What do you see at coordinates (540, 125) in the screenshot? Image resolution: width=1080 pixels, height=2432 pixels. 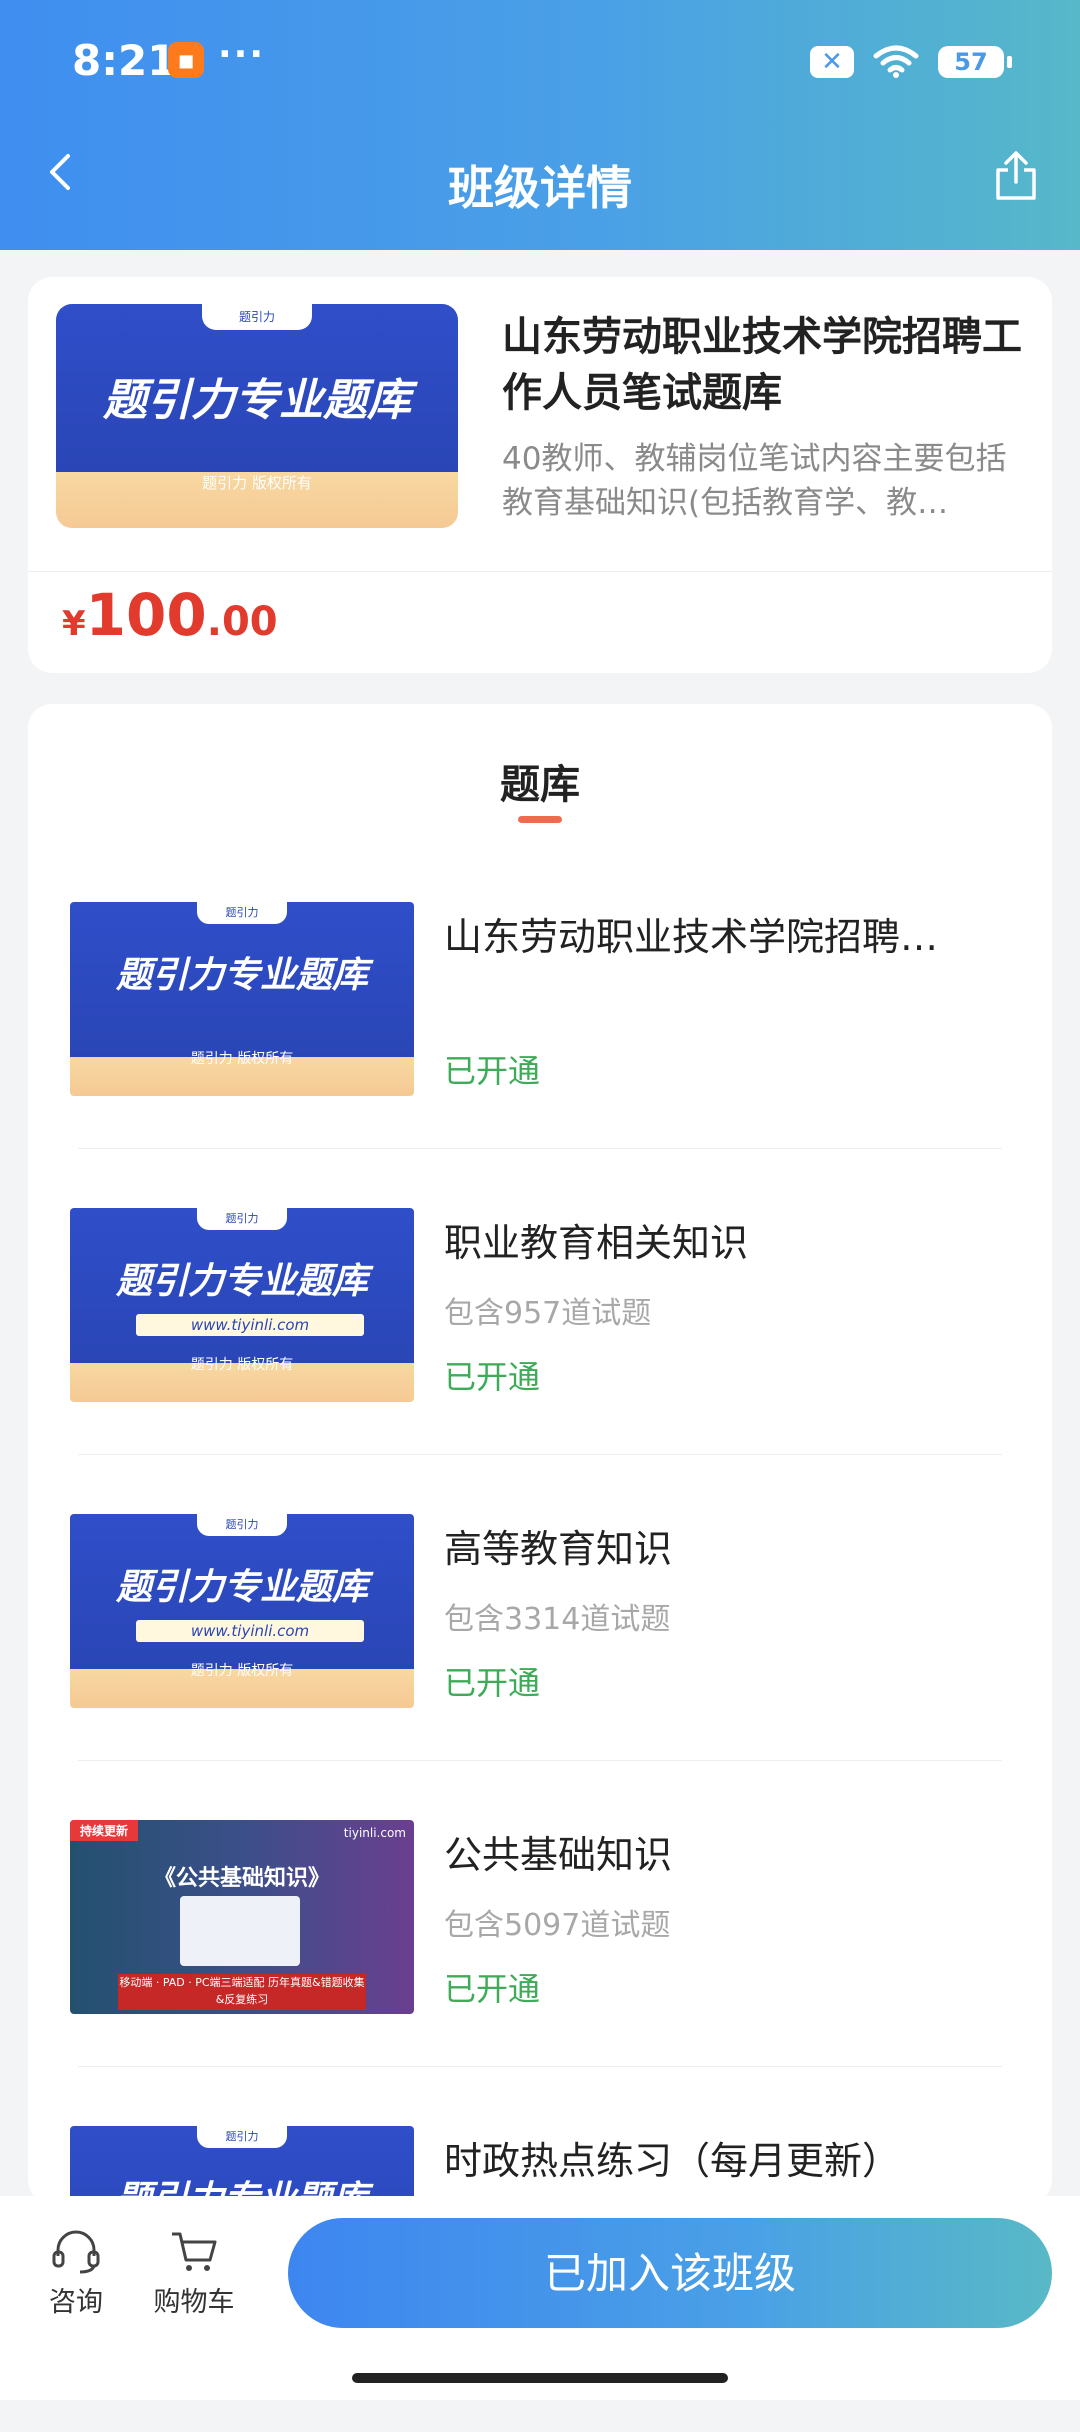 I see `header: 8:21 ◼ ··· ✕ 57 班级详情` at bounding box center [540, 125].